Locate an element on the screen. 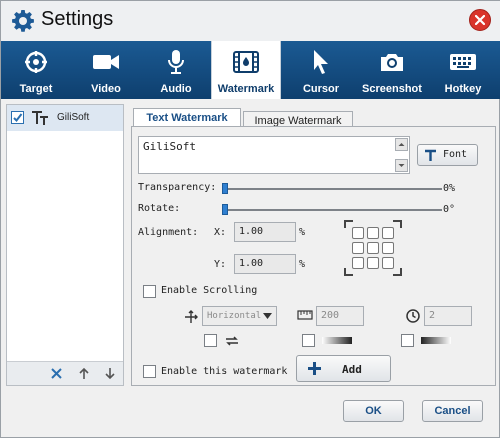  fade-out-gradient-icon is located at coordinates (436, 340).